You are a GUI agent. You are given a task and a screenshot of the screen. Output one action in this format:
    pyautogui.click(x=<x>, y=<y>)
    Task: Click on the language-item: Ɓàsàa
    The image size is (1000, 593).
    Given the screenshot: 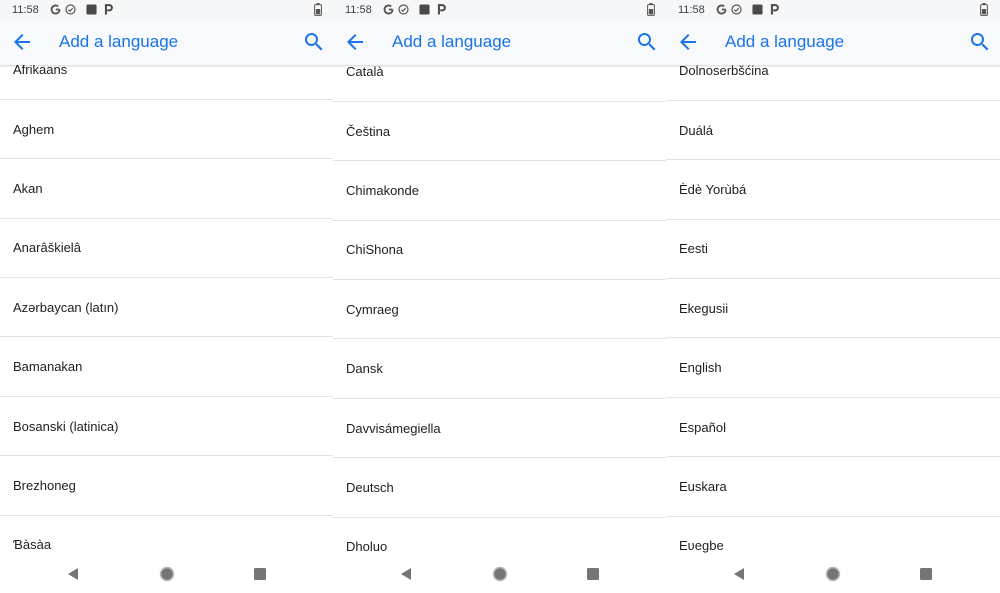 What is the action you would take?
    pyautogui.click(x=166, y=535)
    